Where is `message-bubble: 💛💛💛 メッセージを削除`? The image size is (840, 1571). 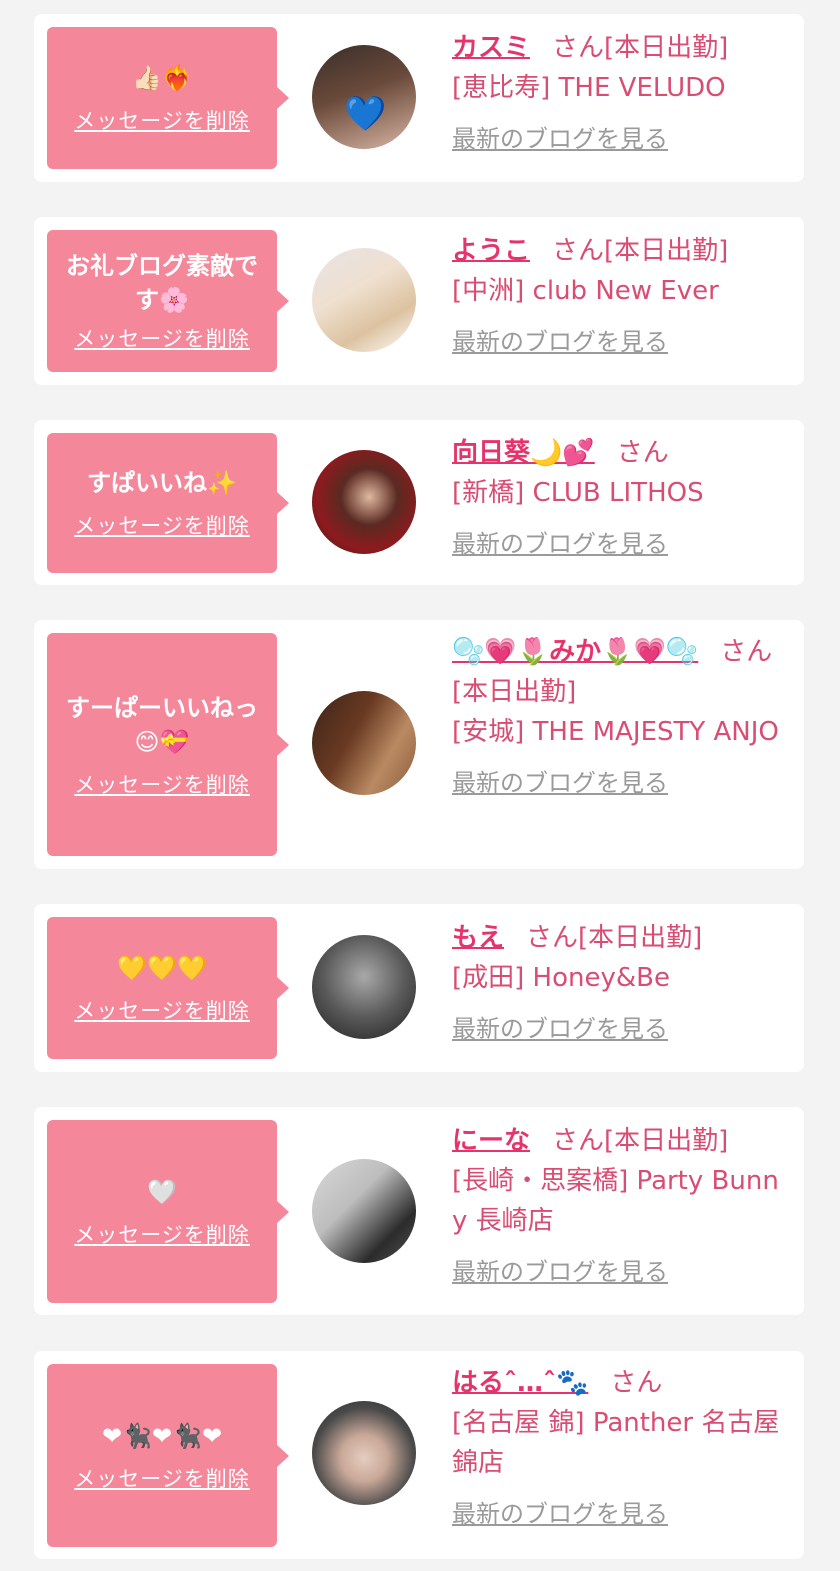 message-bubble: 💛💛💛 メッセージを削除 is located at coordinates (168, 988).